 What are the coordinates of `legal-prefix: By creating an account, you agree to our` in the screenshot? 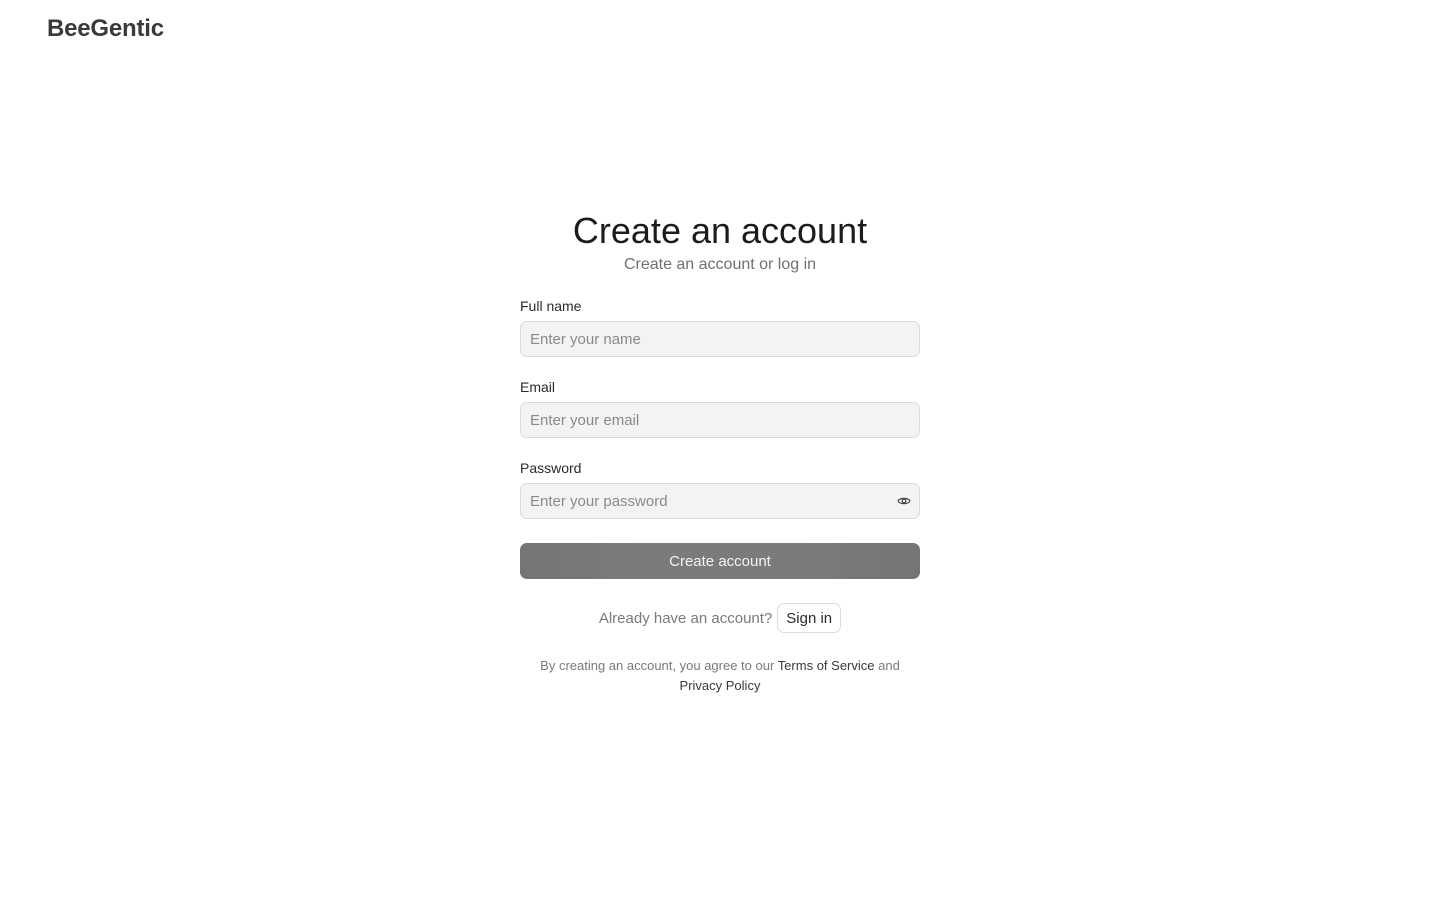 It's located at (657, 665).